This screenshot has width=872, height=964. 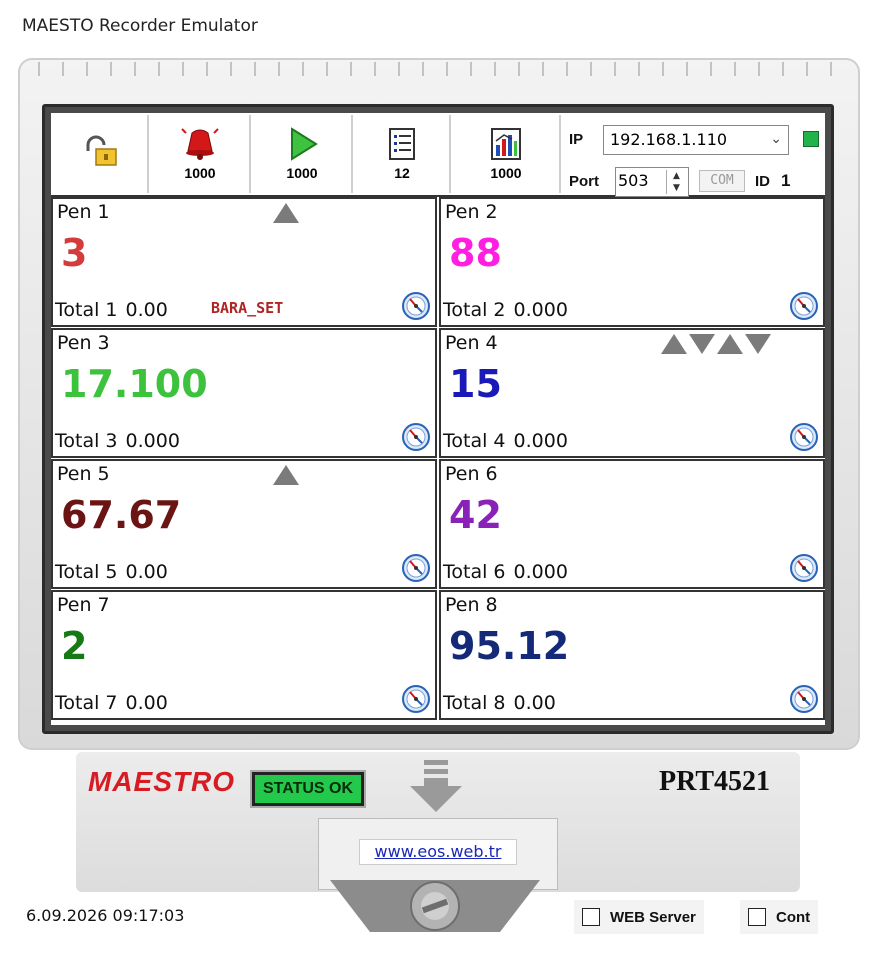 I want to click on chart-button: 1000, so click(x=507, y=154).